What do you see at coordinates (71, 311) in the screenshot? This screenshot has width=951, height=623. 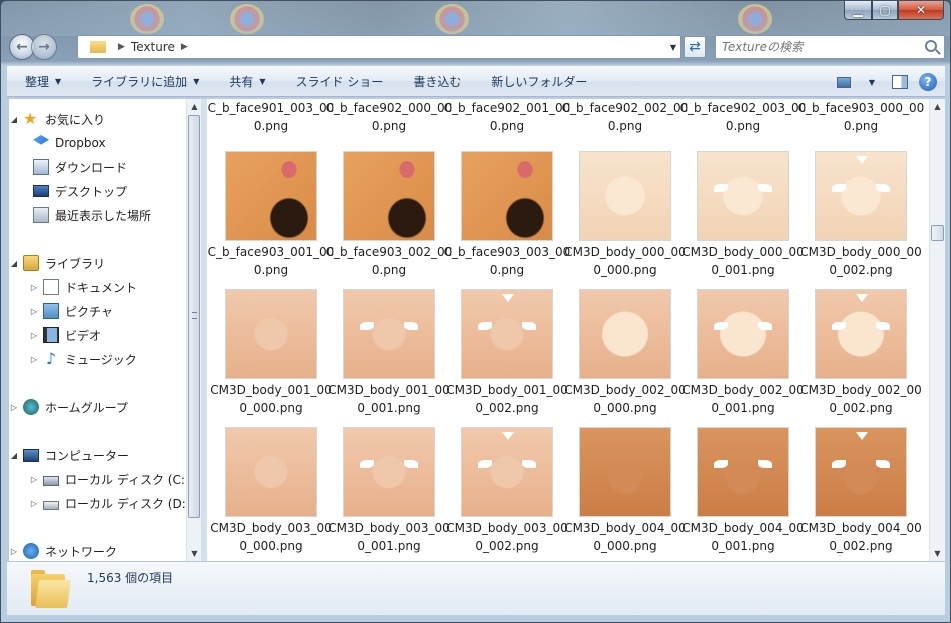 I see `nav-pictures: ▷ ピクチャ` at bounding box center [71, 311].